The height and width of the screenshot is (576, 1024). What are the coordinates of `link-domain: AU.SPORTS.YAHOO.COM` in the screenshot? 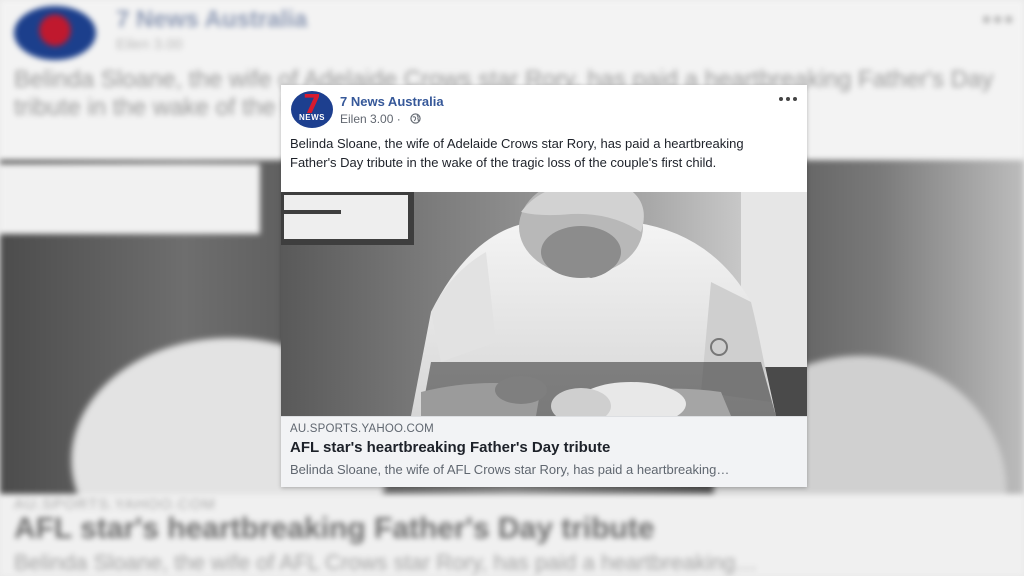 It's located at (362, 429).